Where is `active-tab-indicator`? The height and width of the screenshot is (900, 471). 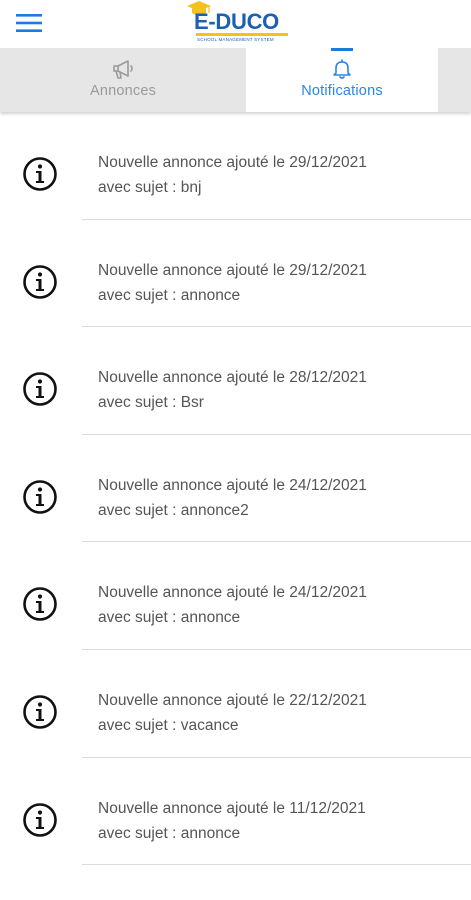 active-tab-indicator is located at coordinates (342, 49).